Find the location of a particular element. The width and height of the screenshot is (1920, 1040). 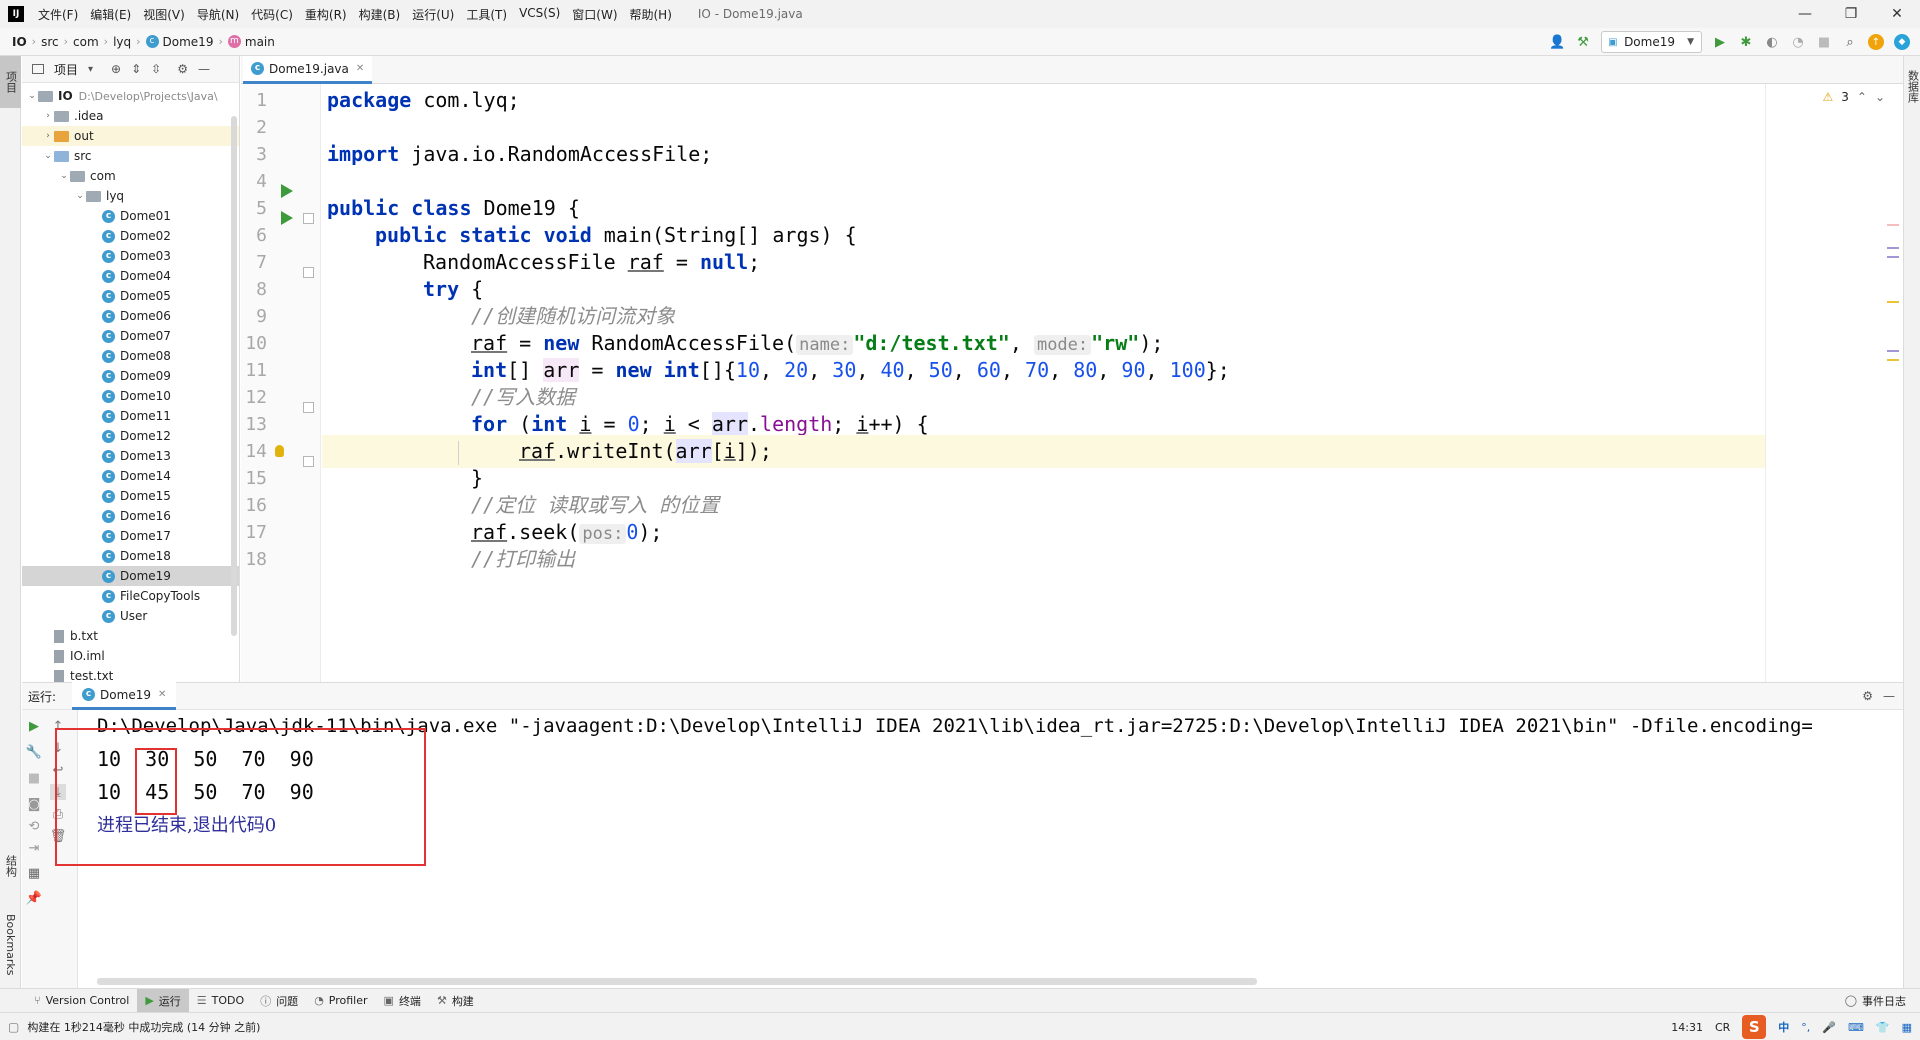

tree-item: c Dome19 is located at coordinates (130, 576).